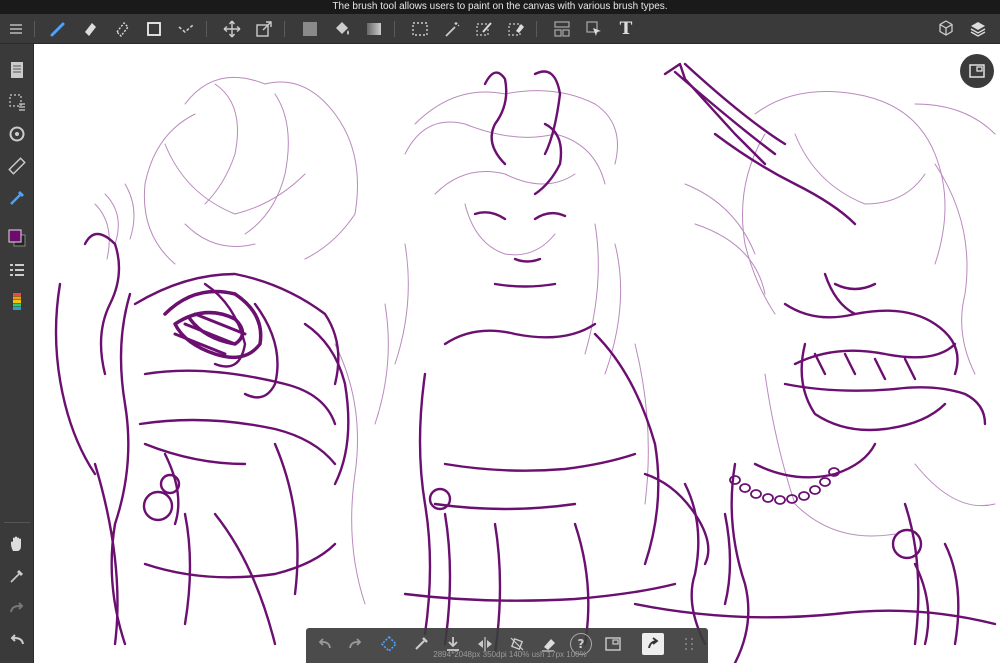  I want to click on layer-doc-icon, so click(17, 70).